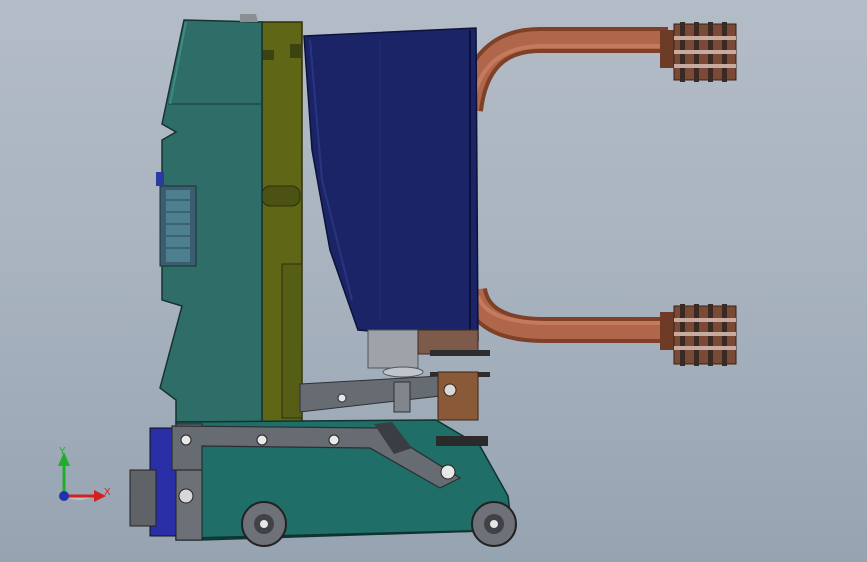 Image resolution: width=867 pixels, height=562 pixels. What do you see at coordinates (564, 315) in the screenshot?
I see `lower-bus-arm` at bounding box center [564, 315].